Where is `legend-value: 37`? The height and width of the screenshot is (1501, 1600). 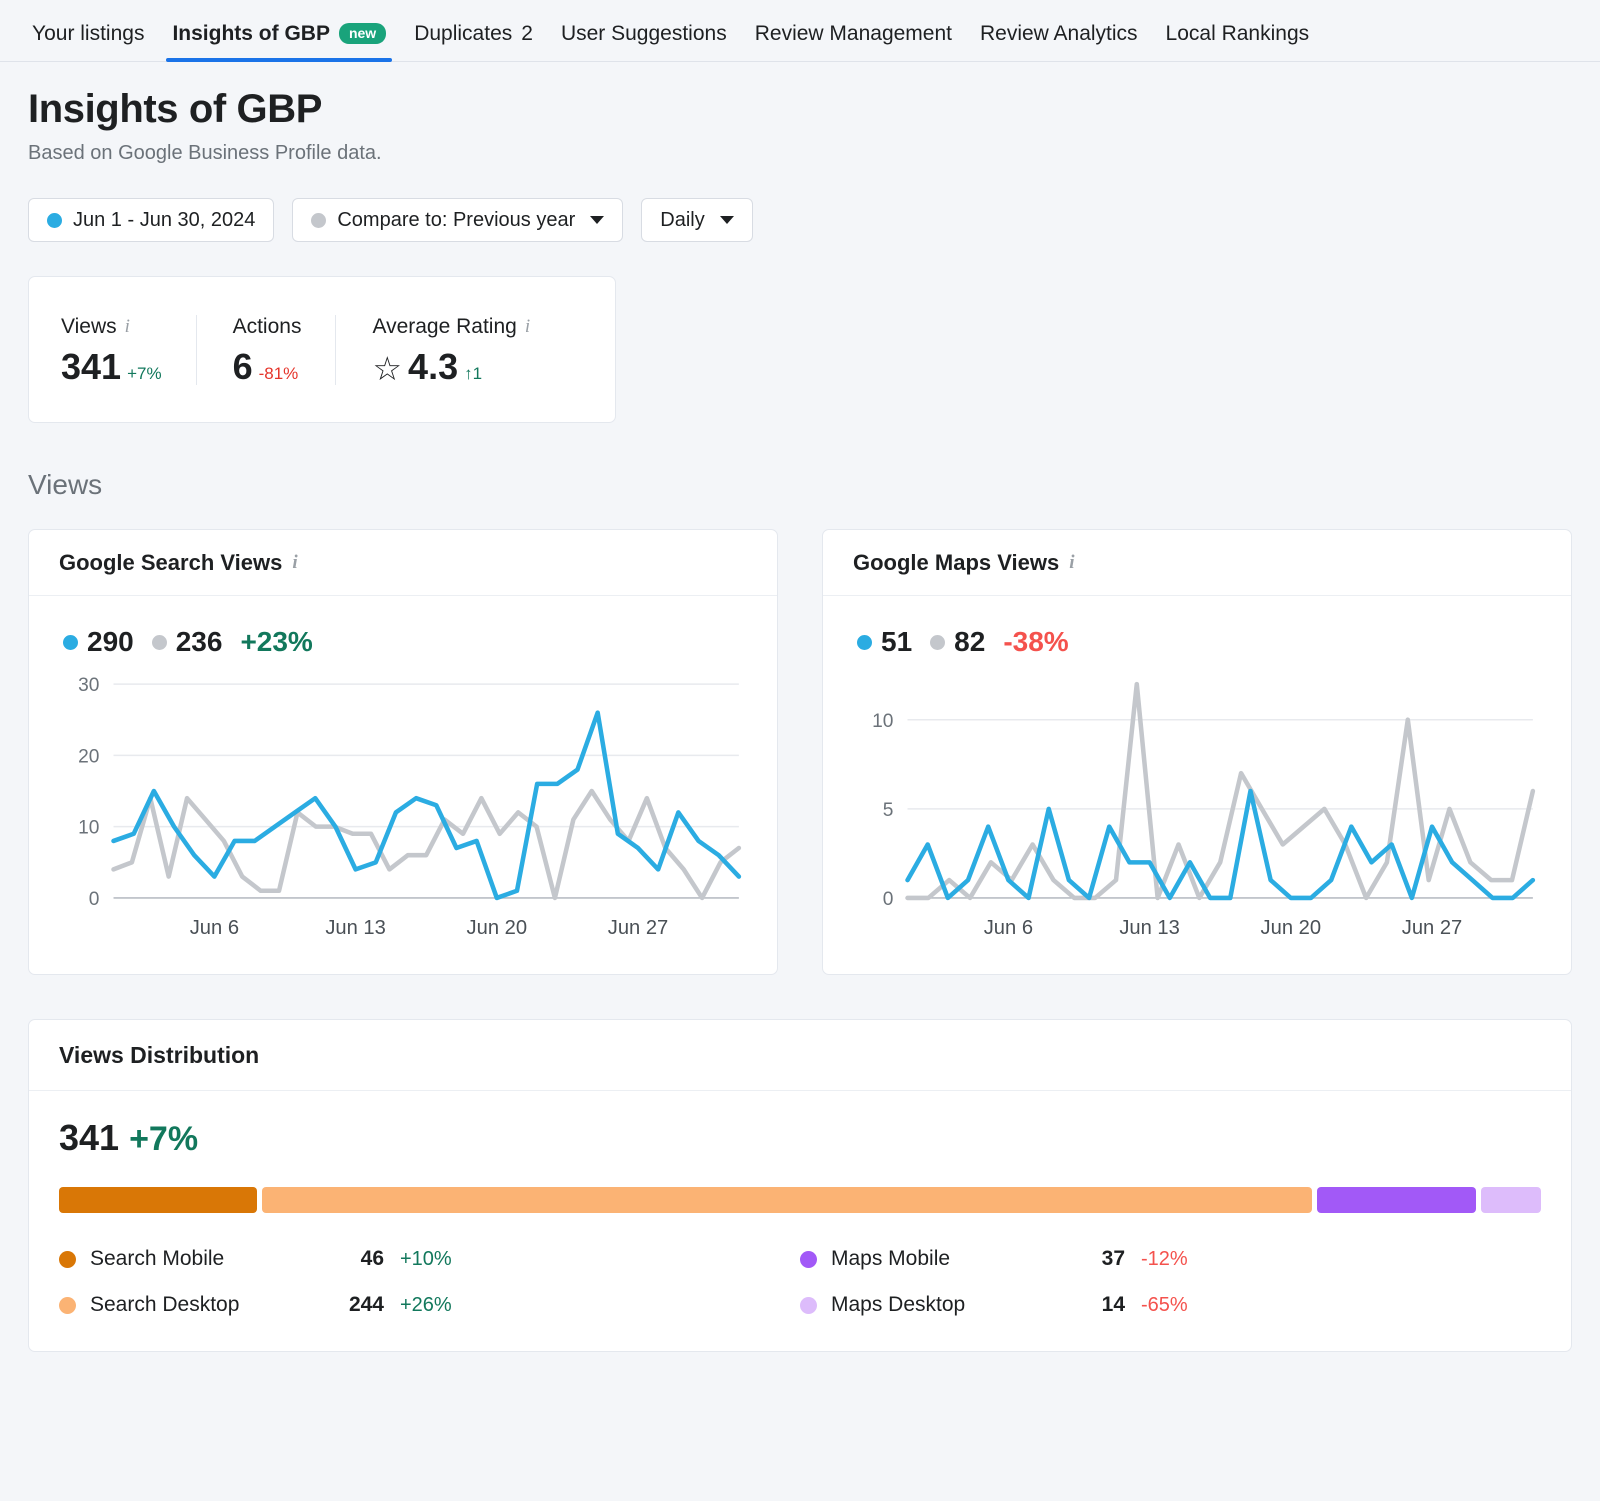 legend-value: 37 is located at coordinates (1113, 1259).